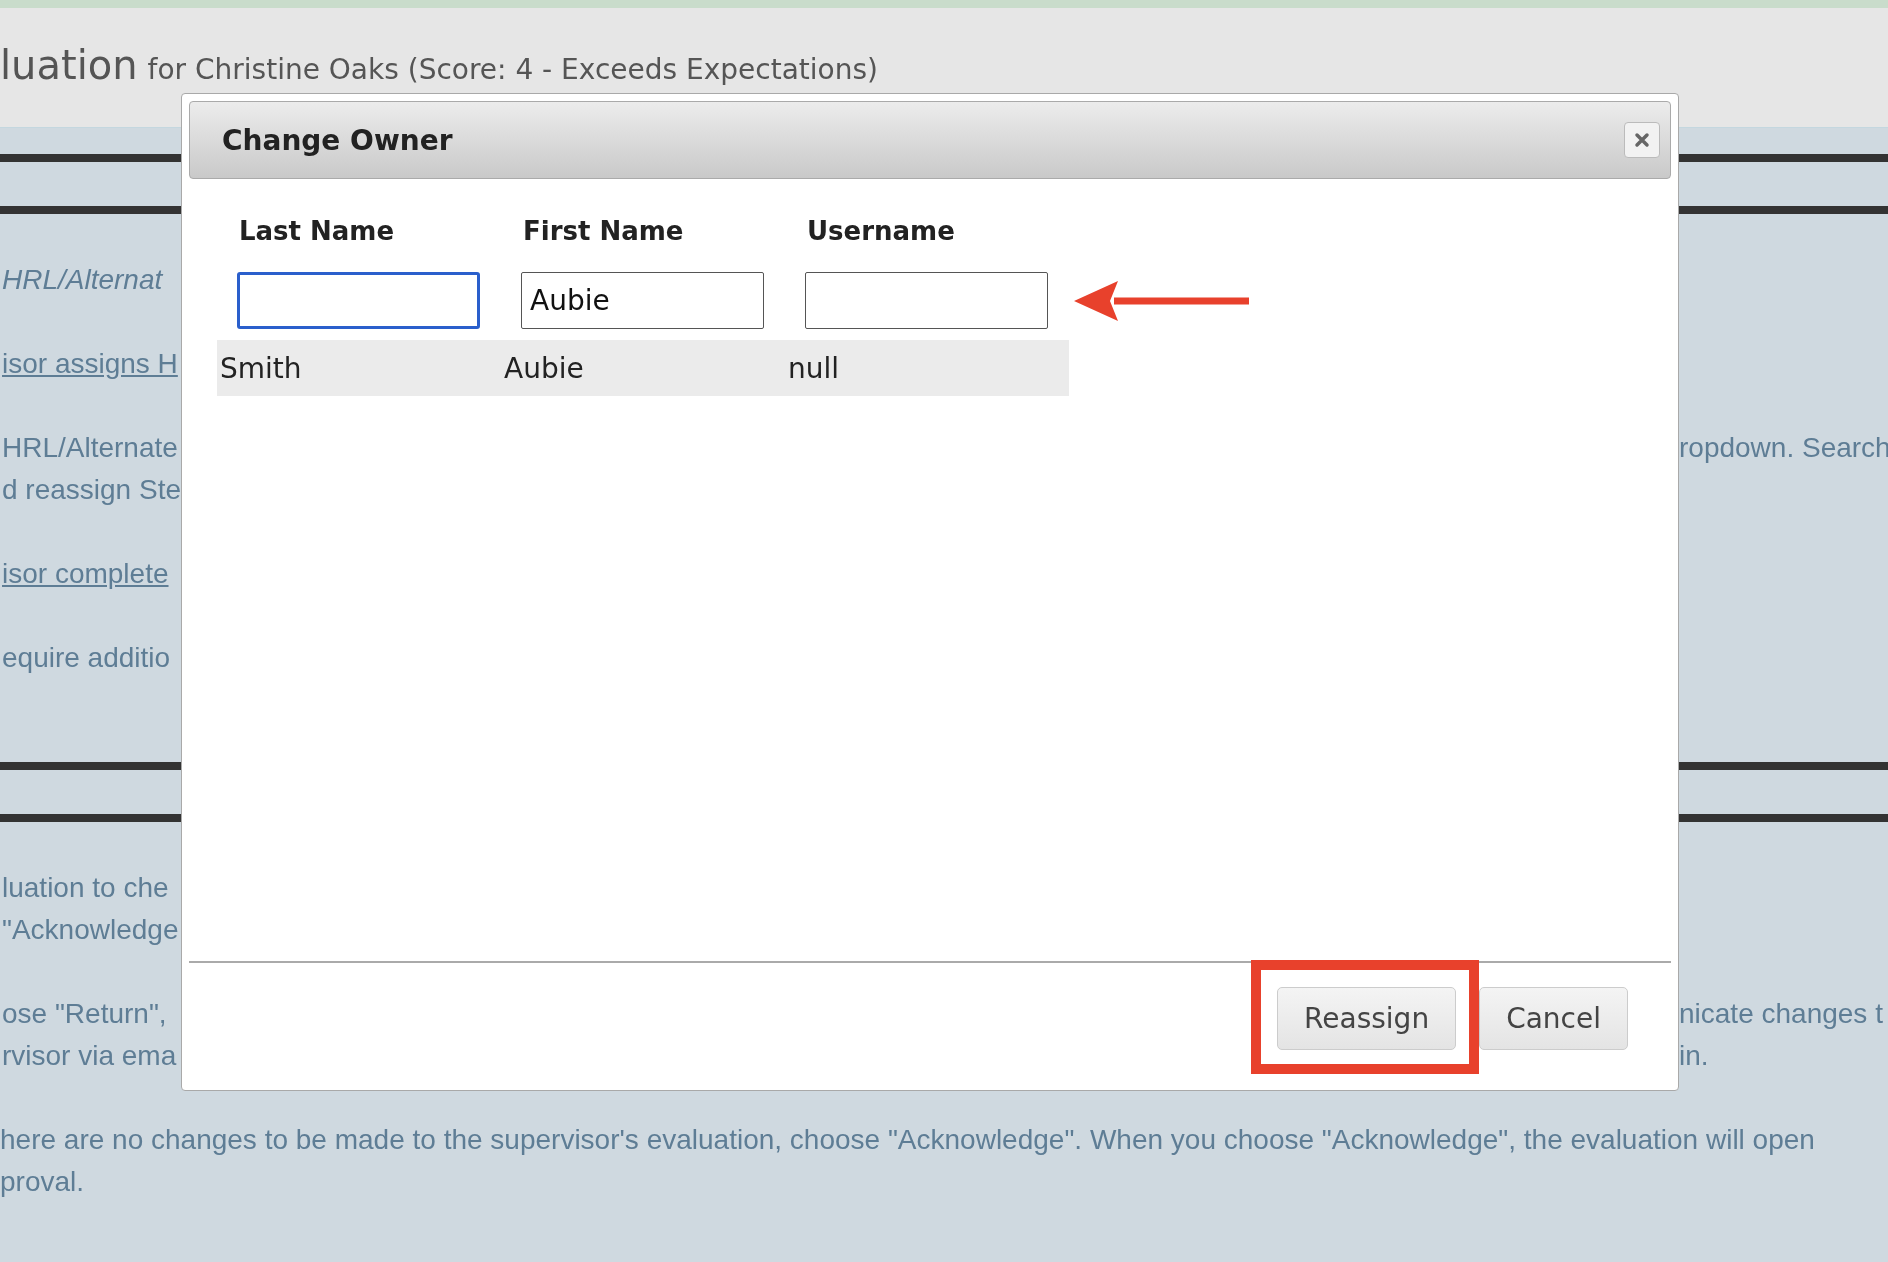 This screenshot has width=1888, height=1262. What do you see at coordinates (643, 368) in the screenshot?
I see `result-row: Smith Aubie null` at bounding box center [643, 368].